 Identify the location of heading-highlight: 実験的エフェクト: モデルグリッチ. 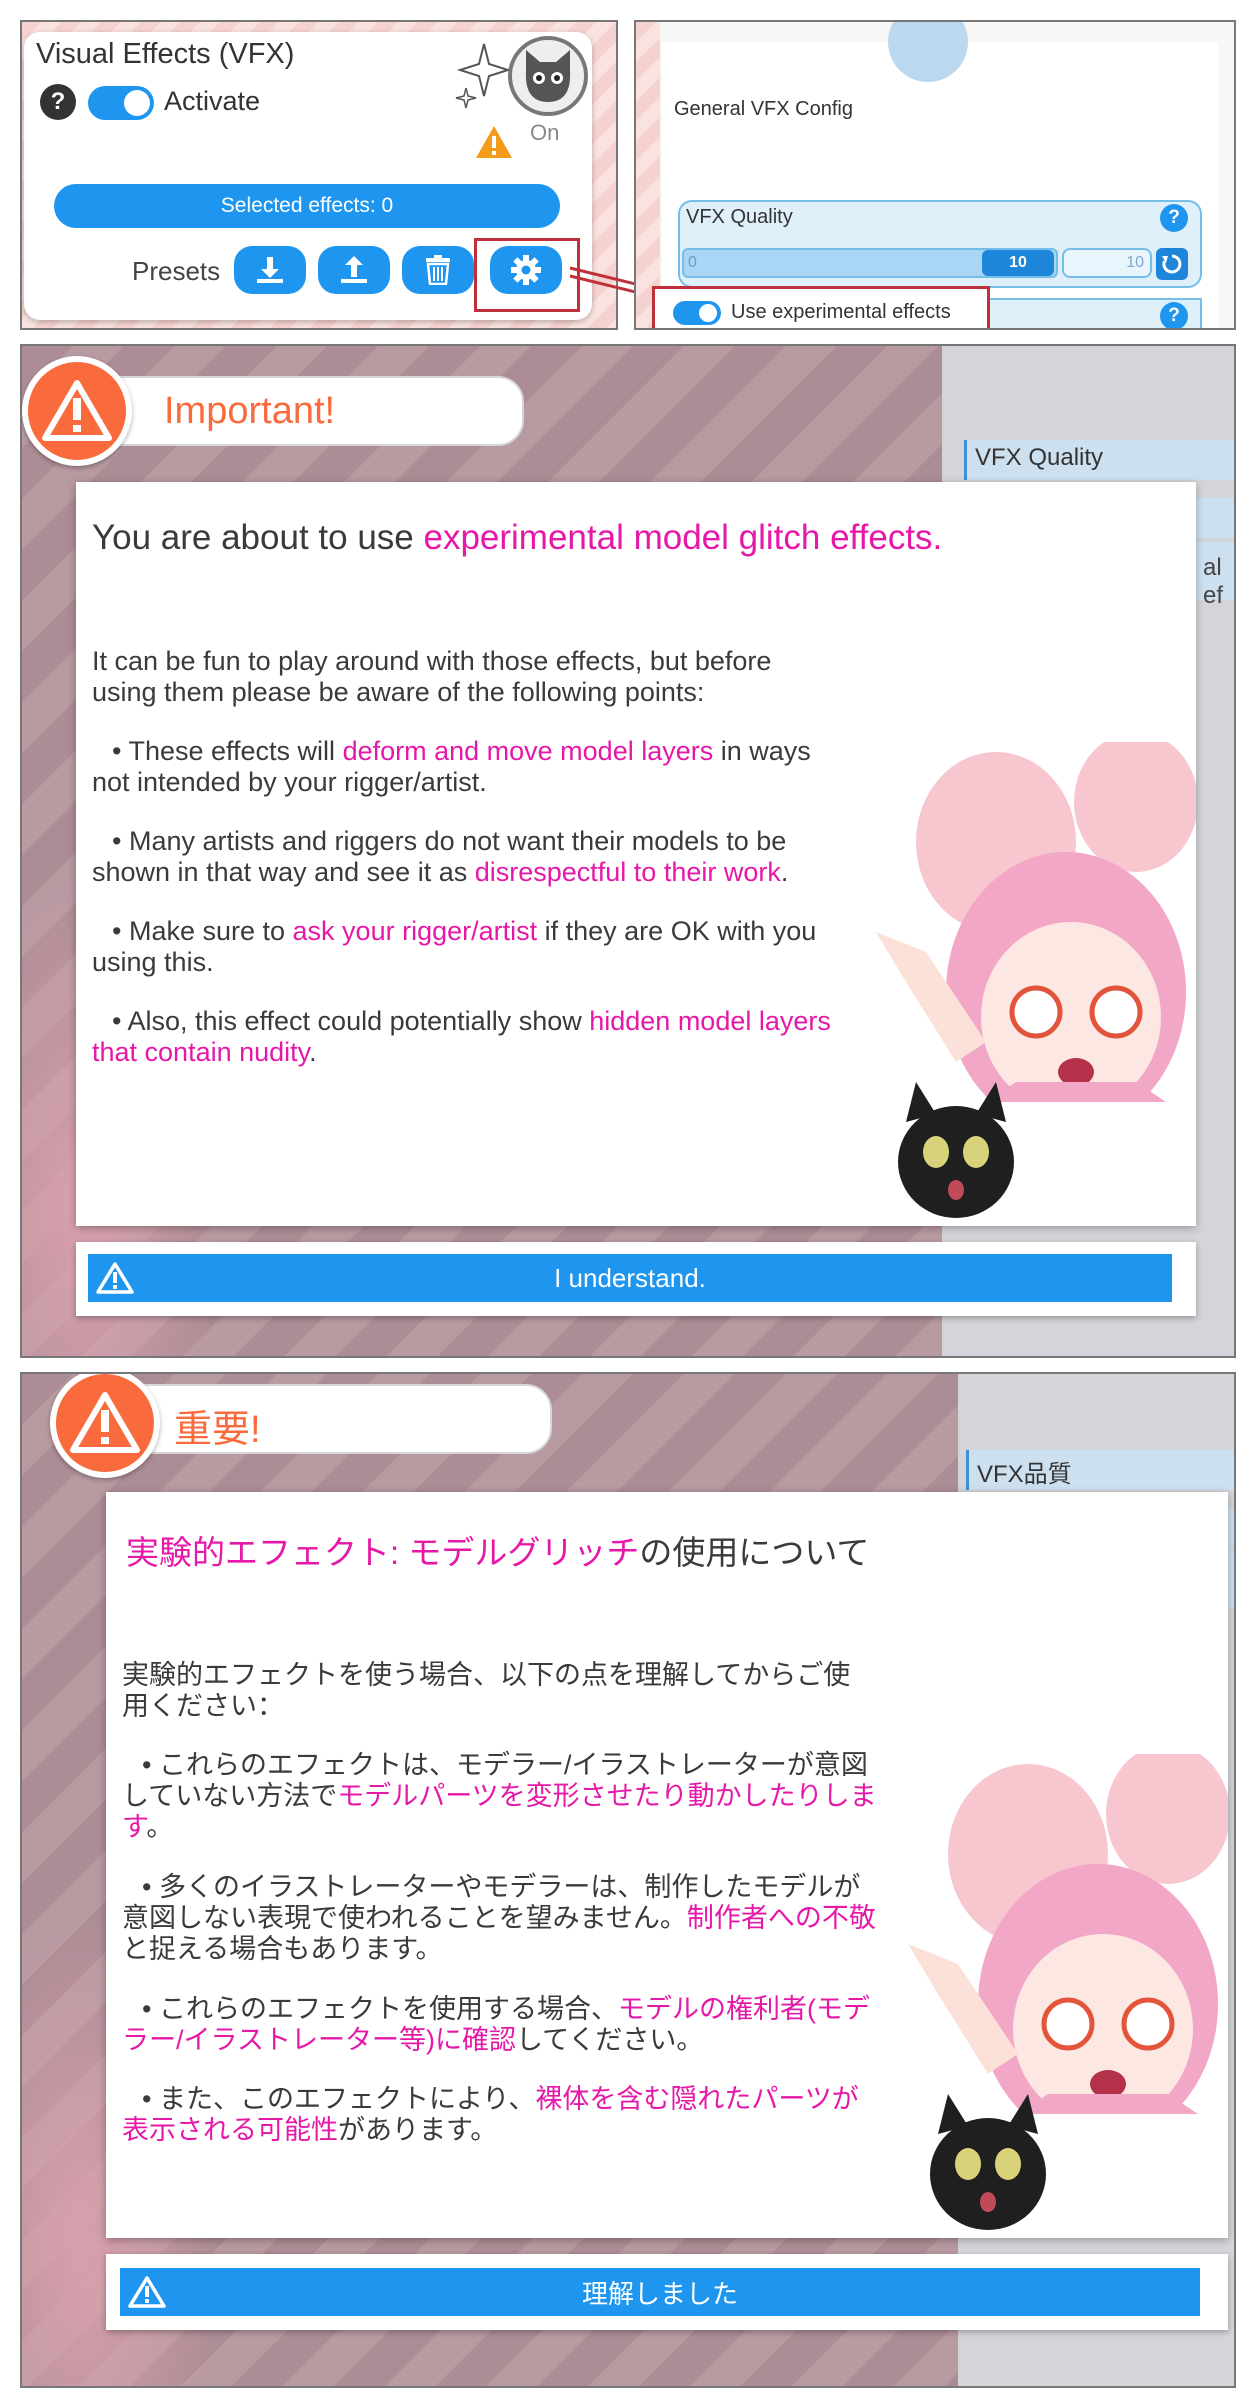
(383, 1552).